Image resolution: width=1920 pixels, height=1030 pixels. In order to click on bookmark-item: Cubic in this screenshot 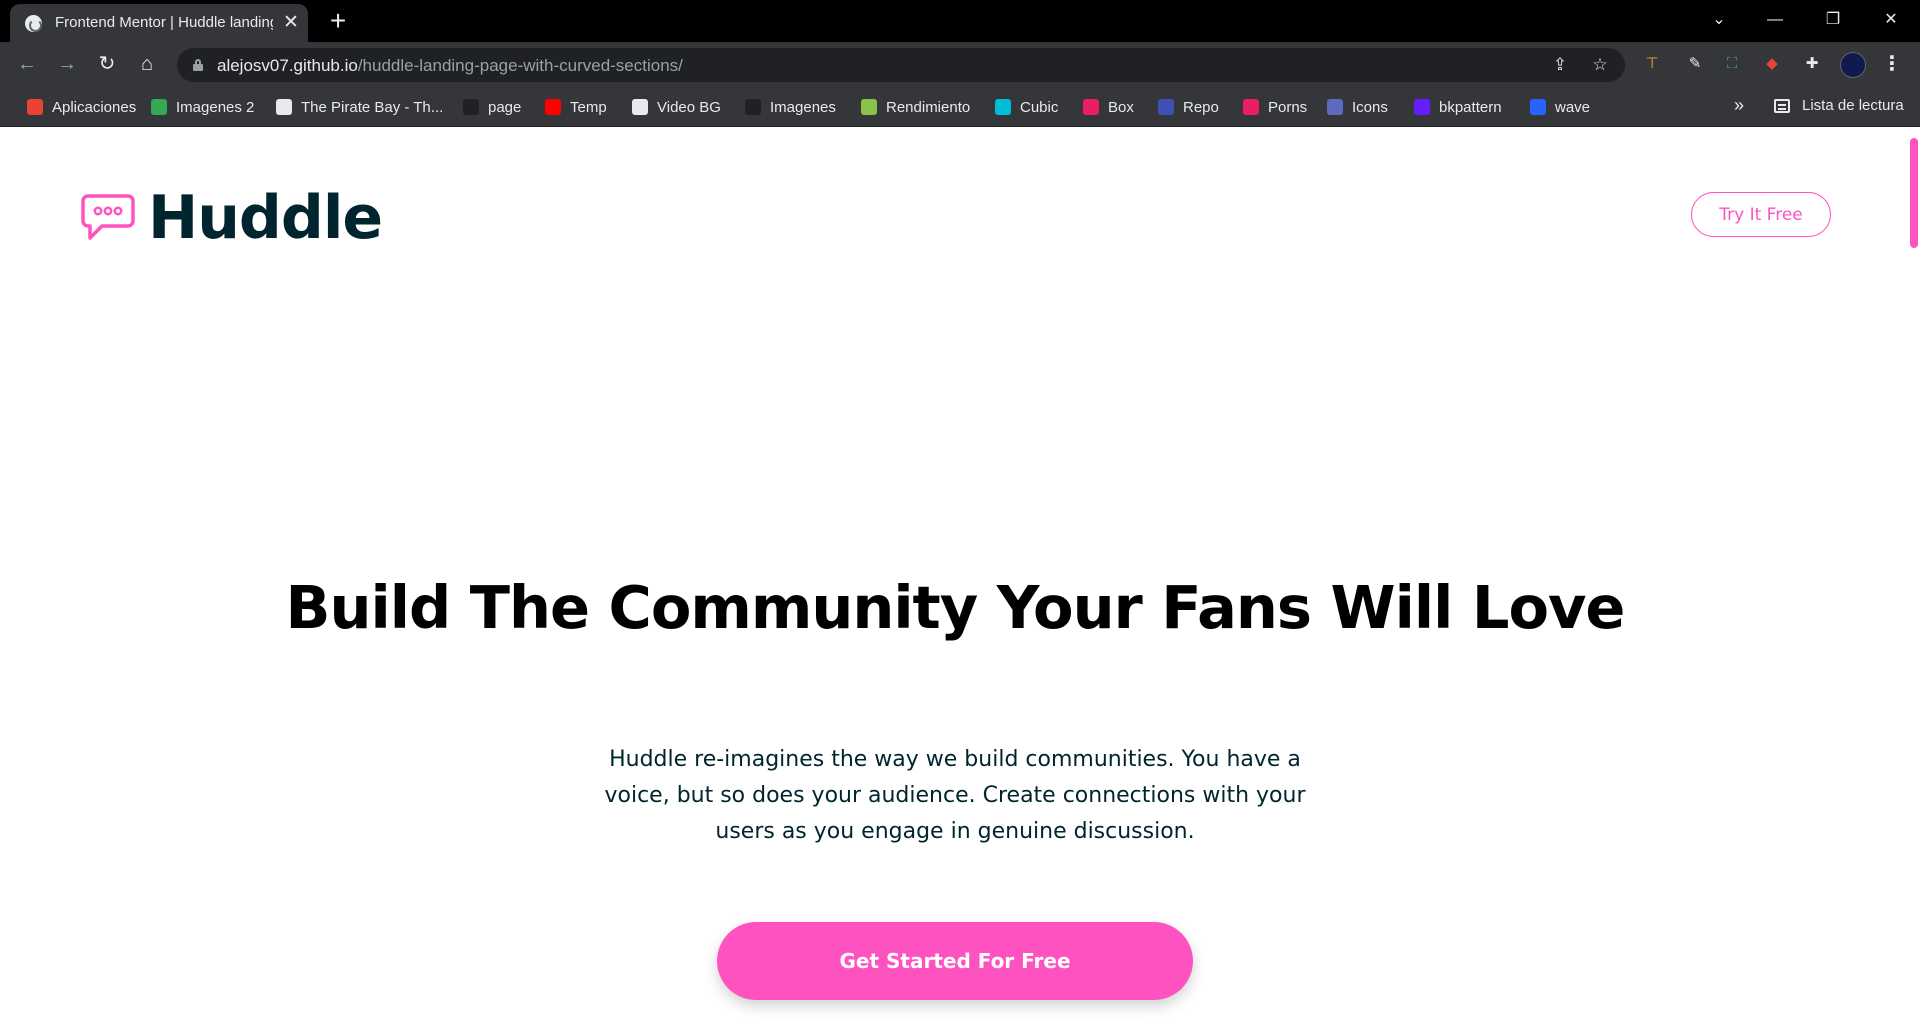, I will do `click(1026, 107)`.